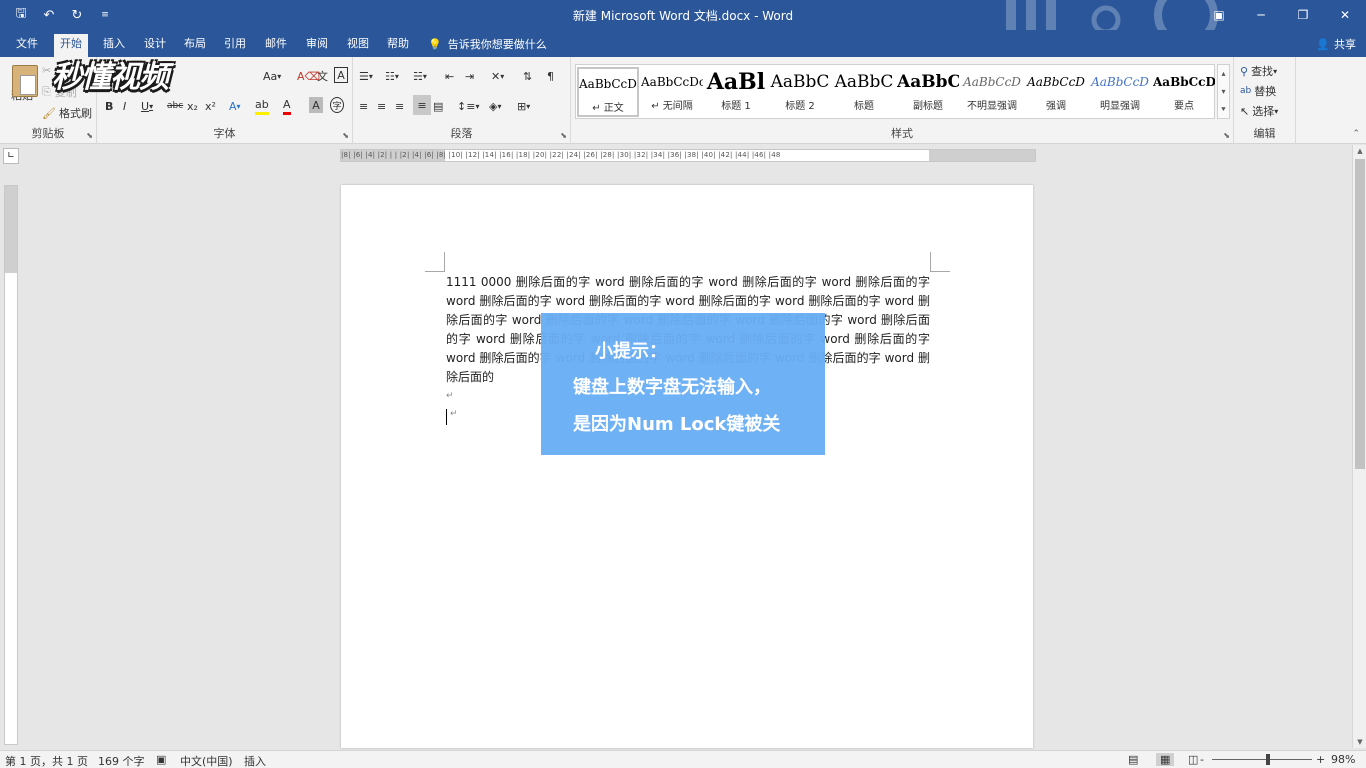 This screenshot has height=768, width=1366. I want to click on phonetic-icon: 文, so click(322, 76).